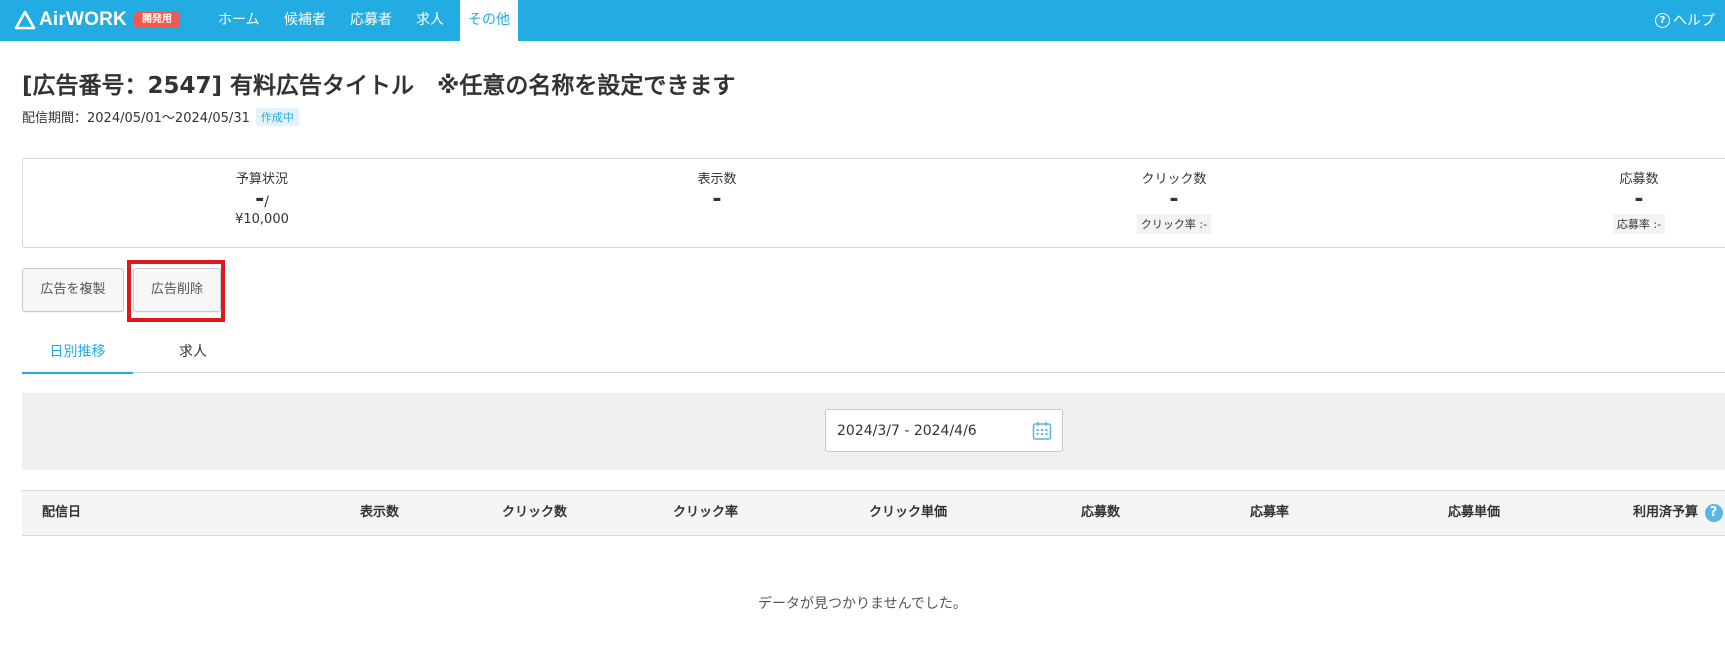  What do you see at coordinates (193, 355) in the screenshot?
I see `tab-jobs: 求人` at bounding box center [193, 355].